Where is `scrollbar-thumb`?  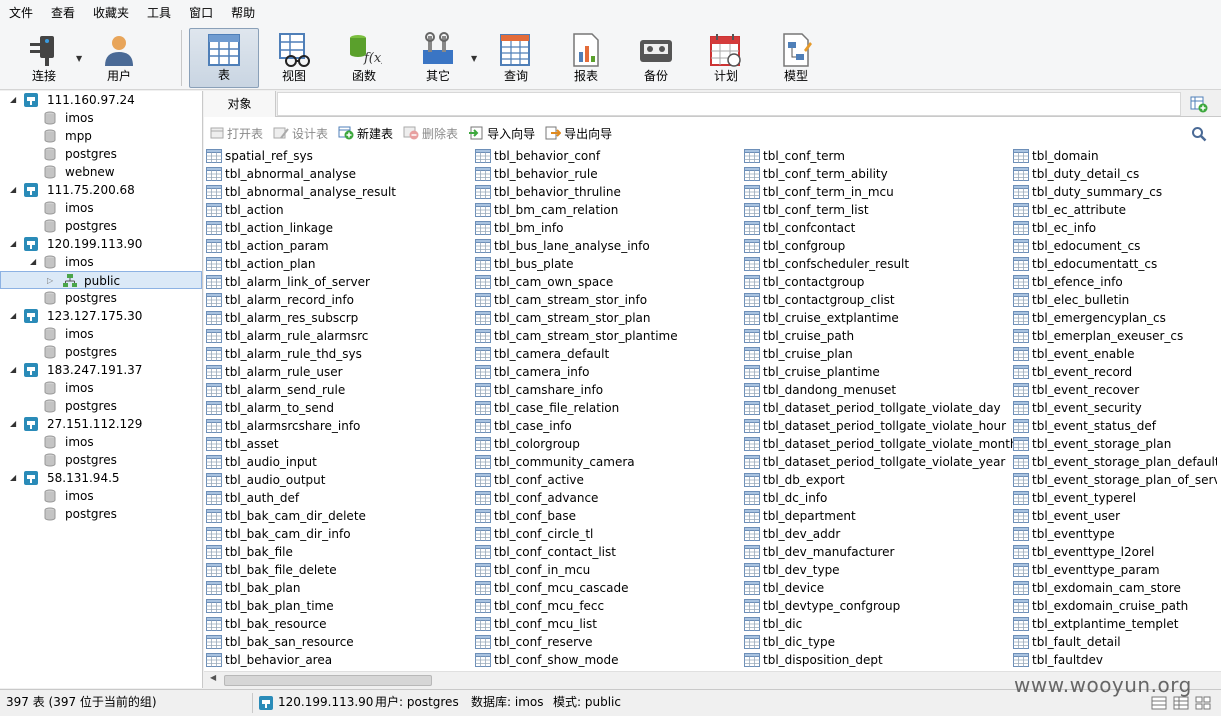 scrollbar-thumb is located at coordinates (328, 680).